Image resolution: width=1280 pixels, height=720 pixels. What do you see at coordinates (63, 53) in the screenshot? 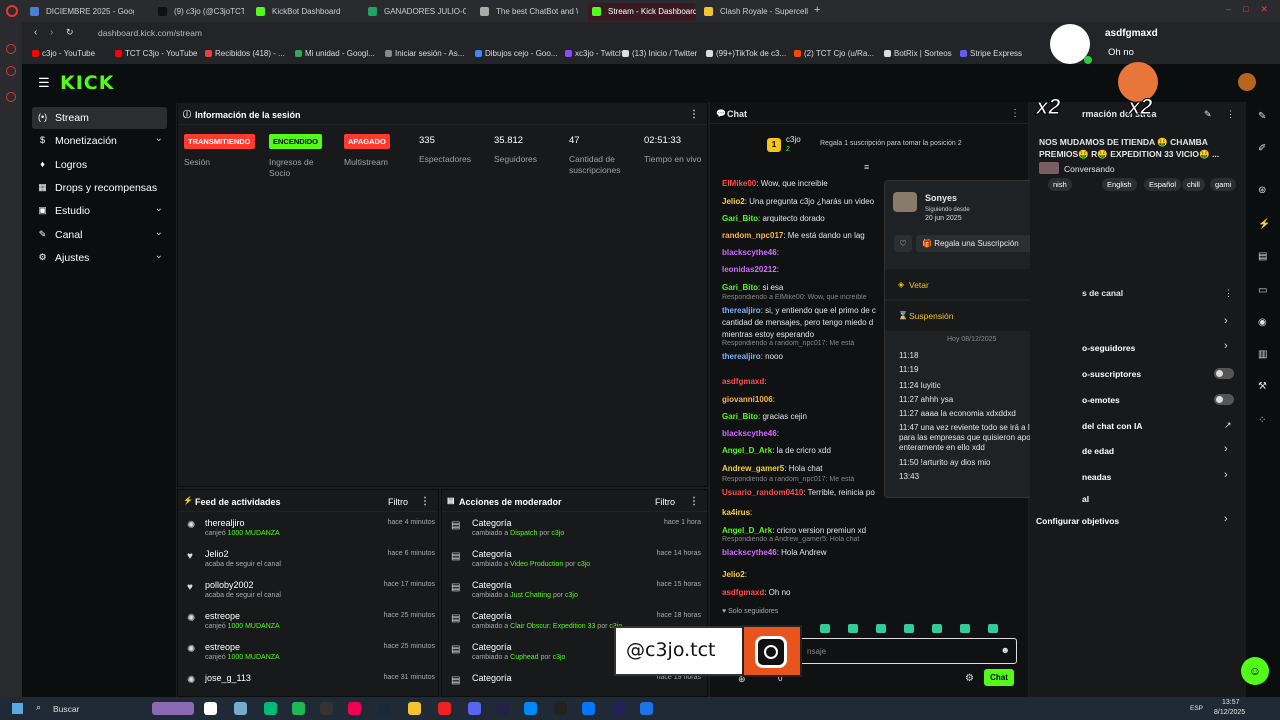
I see `bookmark-link: c3jo - YouTube` at bounding box center [63, 53].